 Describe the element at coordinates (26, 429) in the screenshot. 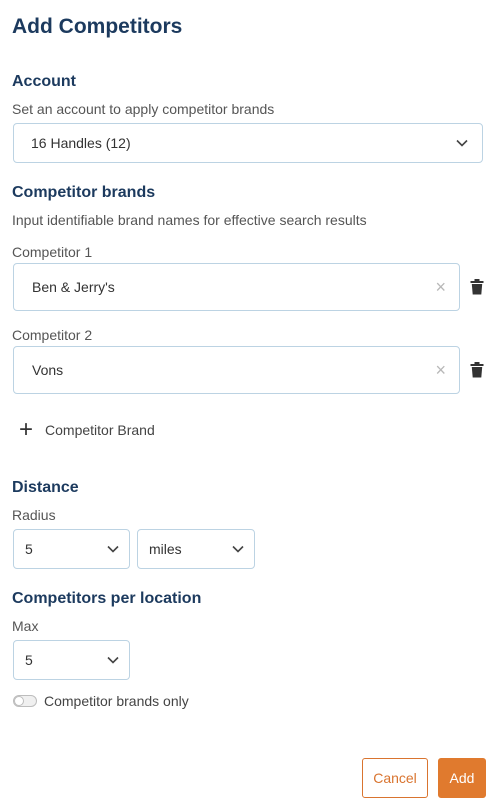

I see `plus-icon: +` at that location.